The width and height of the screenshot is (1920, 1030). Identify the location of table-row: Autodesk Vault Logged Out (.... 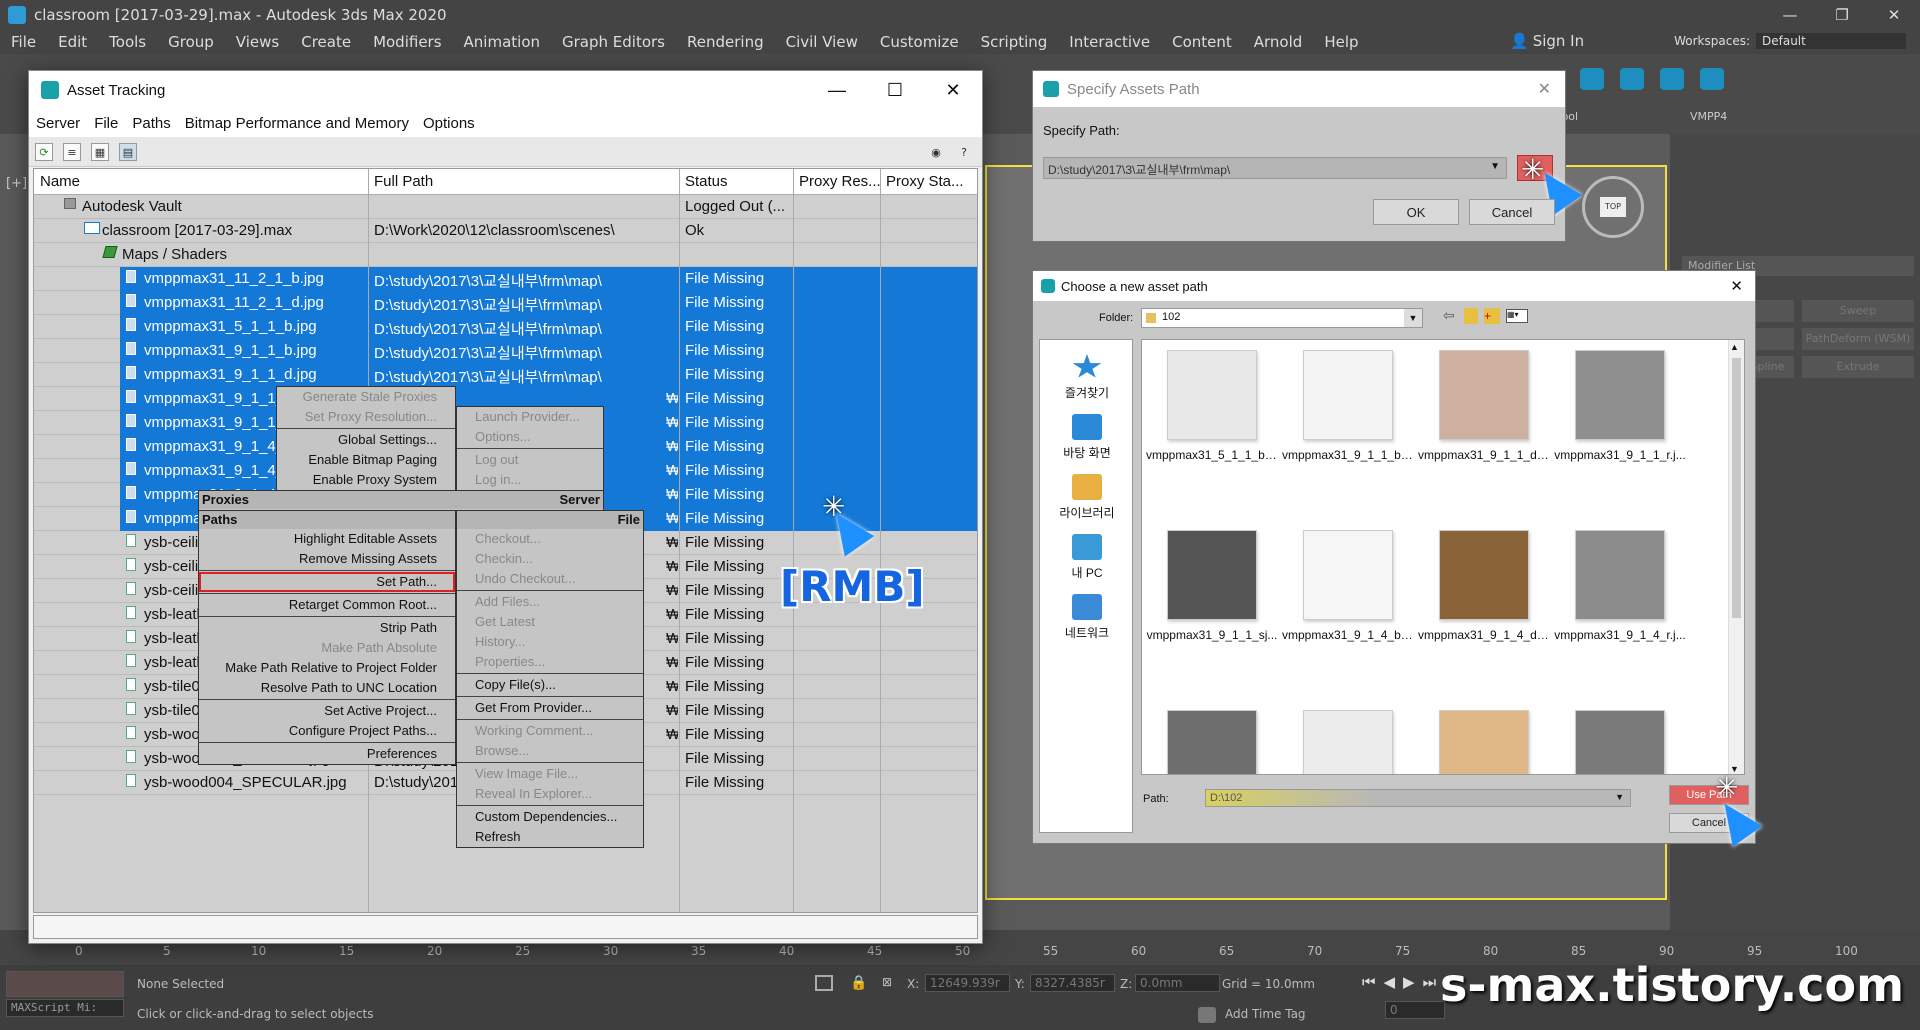
(505, 207).